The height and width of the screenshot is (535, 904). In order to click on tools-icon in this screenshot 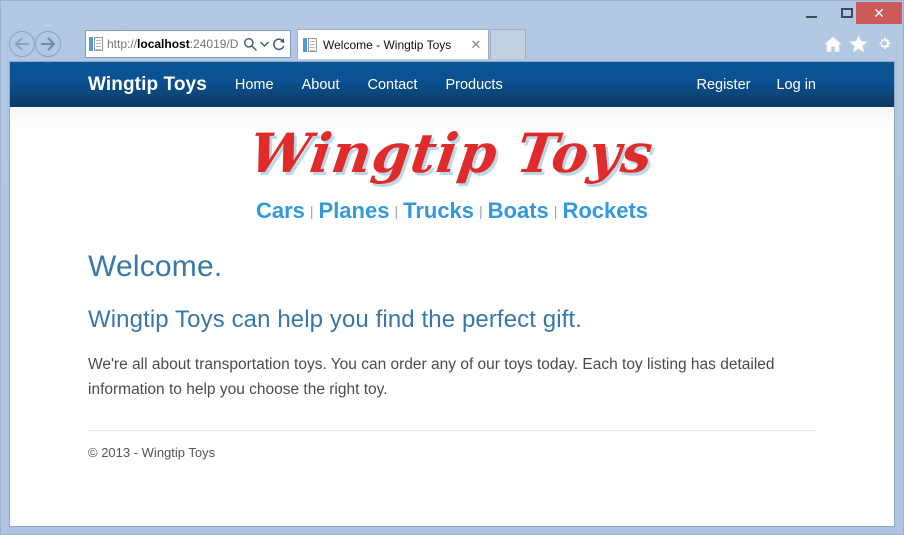, I will do `click(884, 44)`.